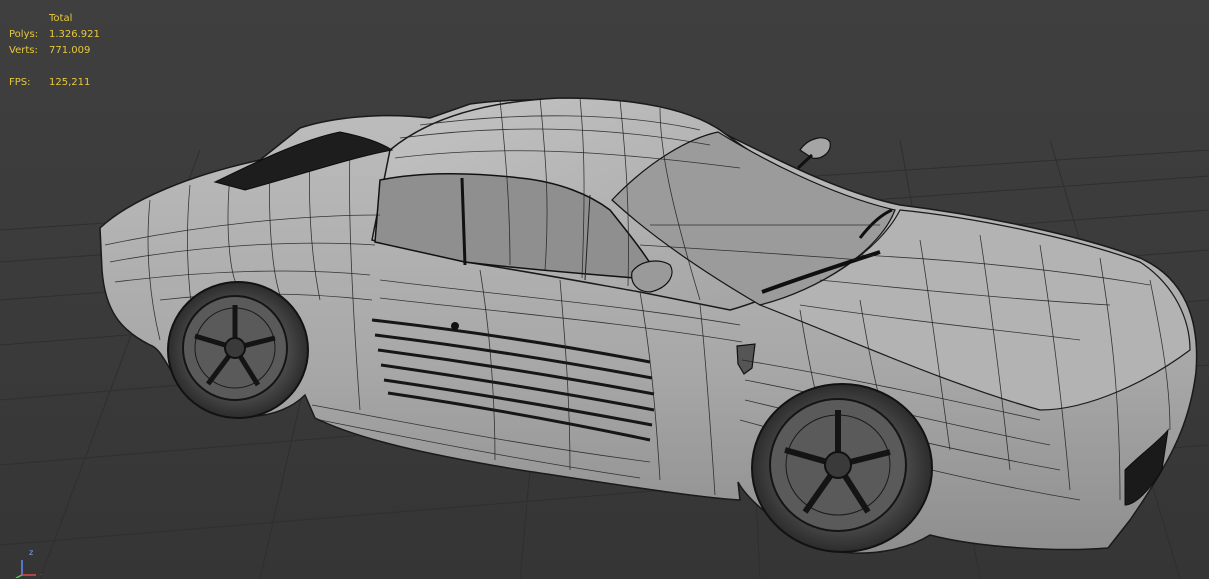 This screenshot has width=1209, height=579. What do you see at coordinates (74, 34) in the screenshot?
I see `polys-value: 1.326.921` at bounding box center [74, 34].